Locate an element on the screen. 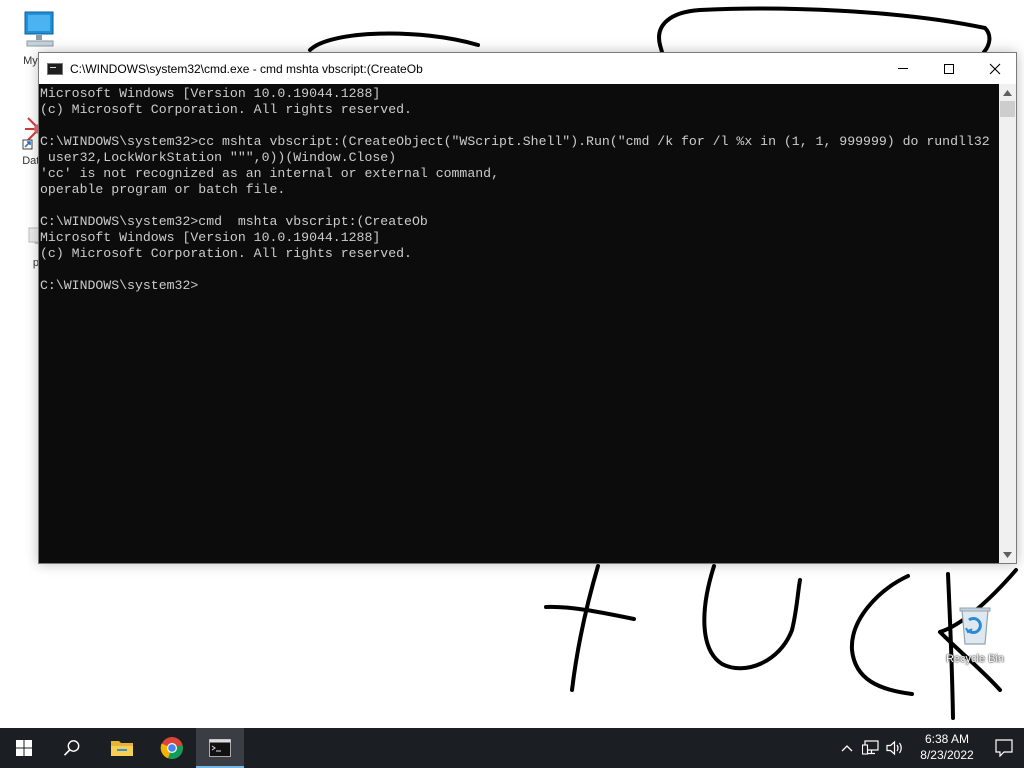 The width and height of the screenshot is (1024, 768). scroll-up-button is located at coordinates (1007, 92).